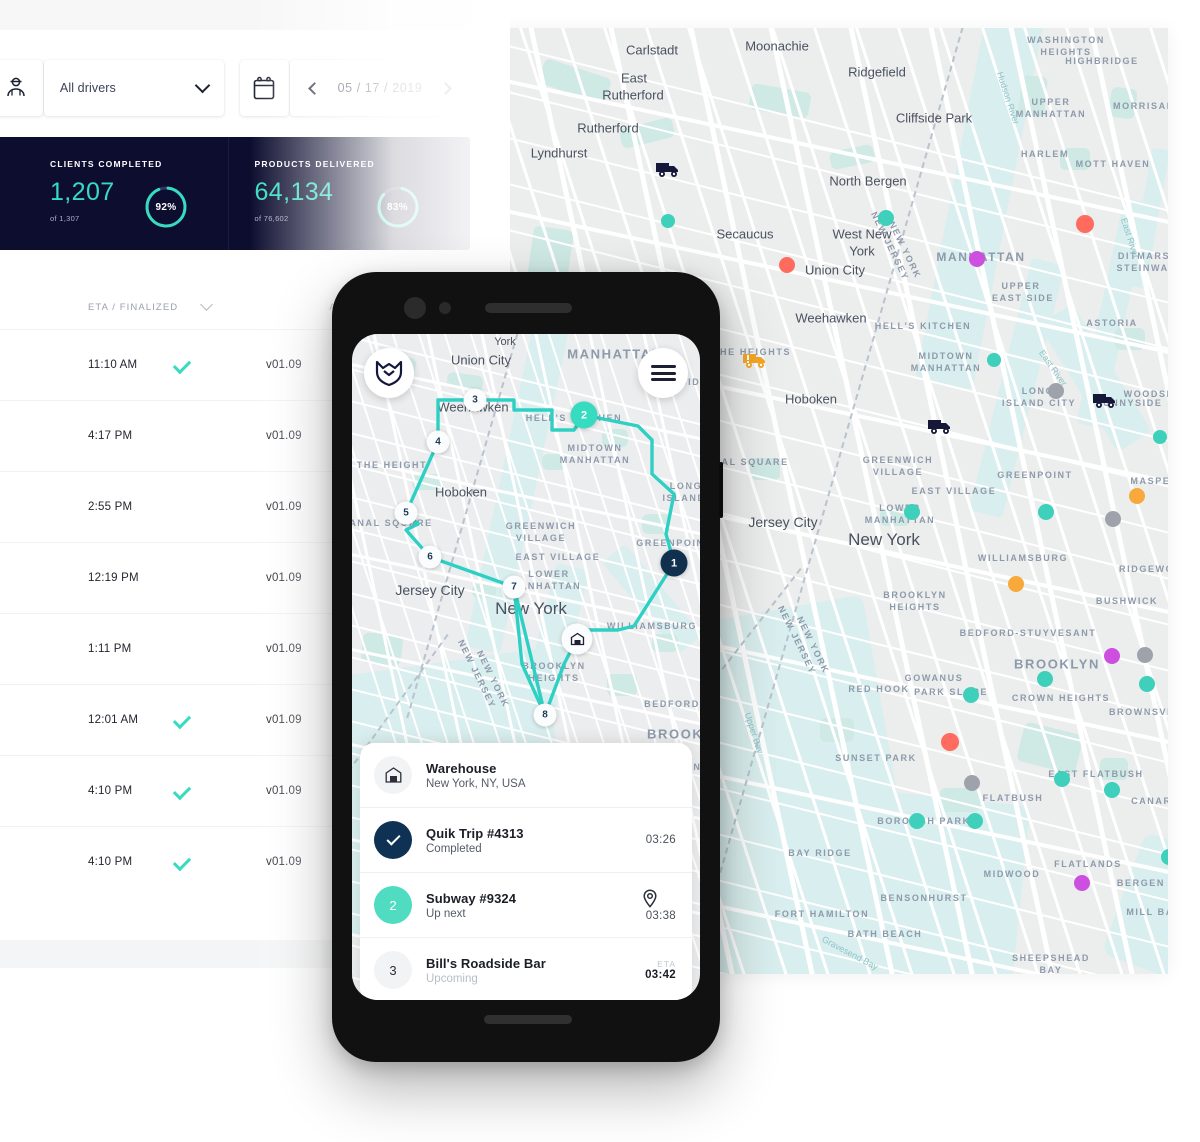 This screenshot has width=1200, height=1142. What do you see at coordinates (526, 968) in the screenshot?
I see `stop-list-item: 3 Bill's Roadside Bar Upcoming ETA 03:42` at bounding box center [526, 968].